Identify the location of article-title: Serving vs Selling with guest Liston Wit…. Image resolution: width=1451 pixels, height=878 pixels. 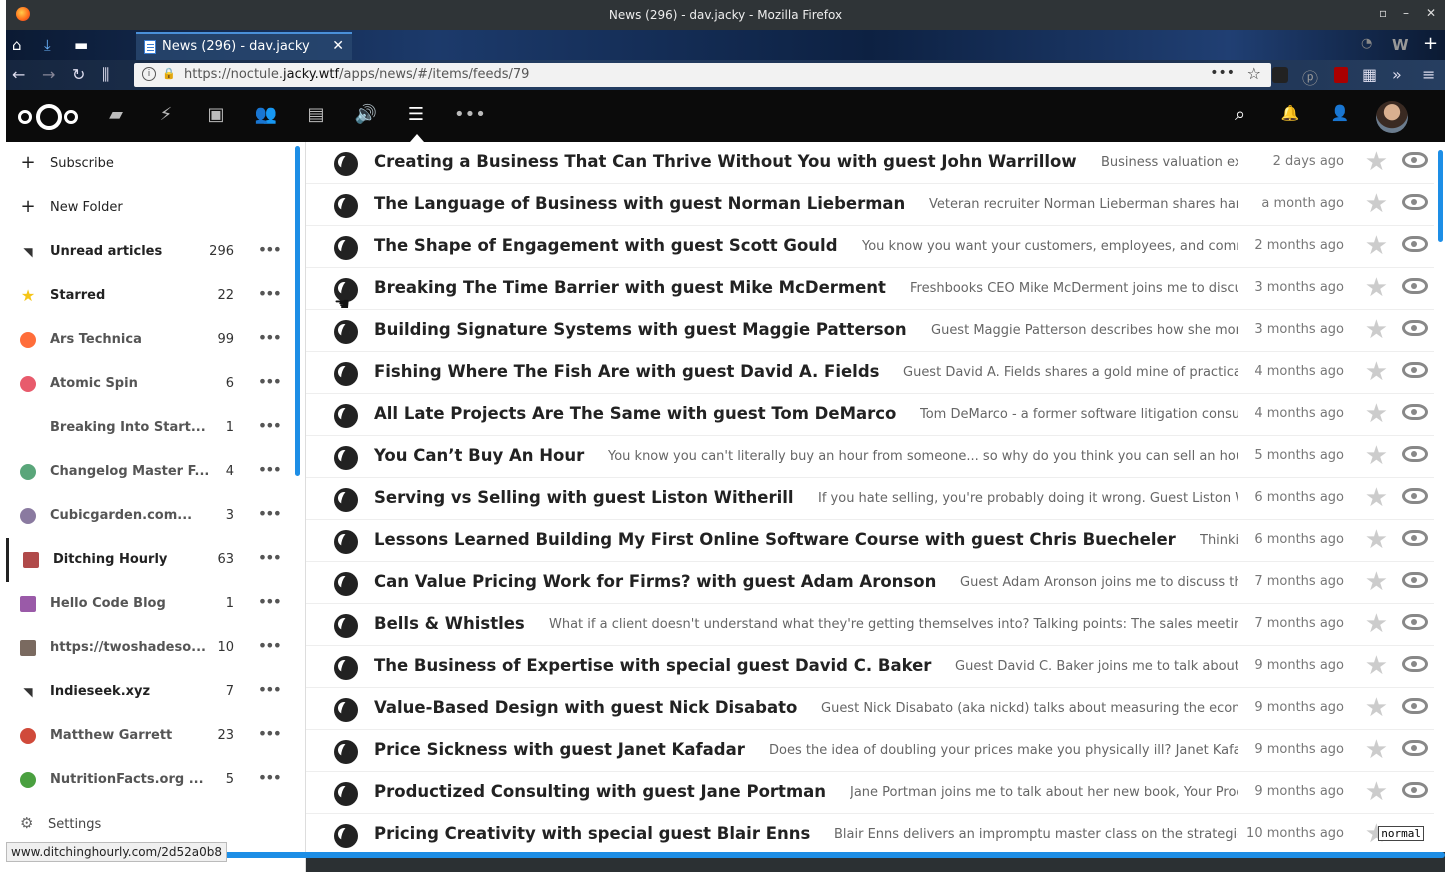
(584, 497).